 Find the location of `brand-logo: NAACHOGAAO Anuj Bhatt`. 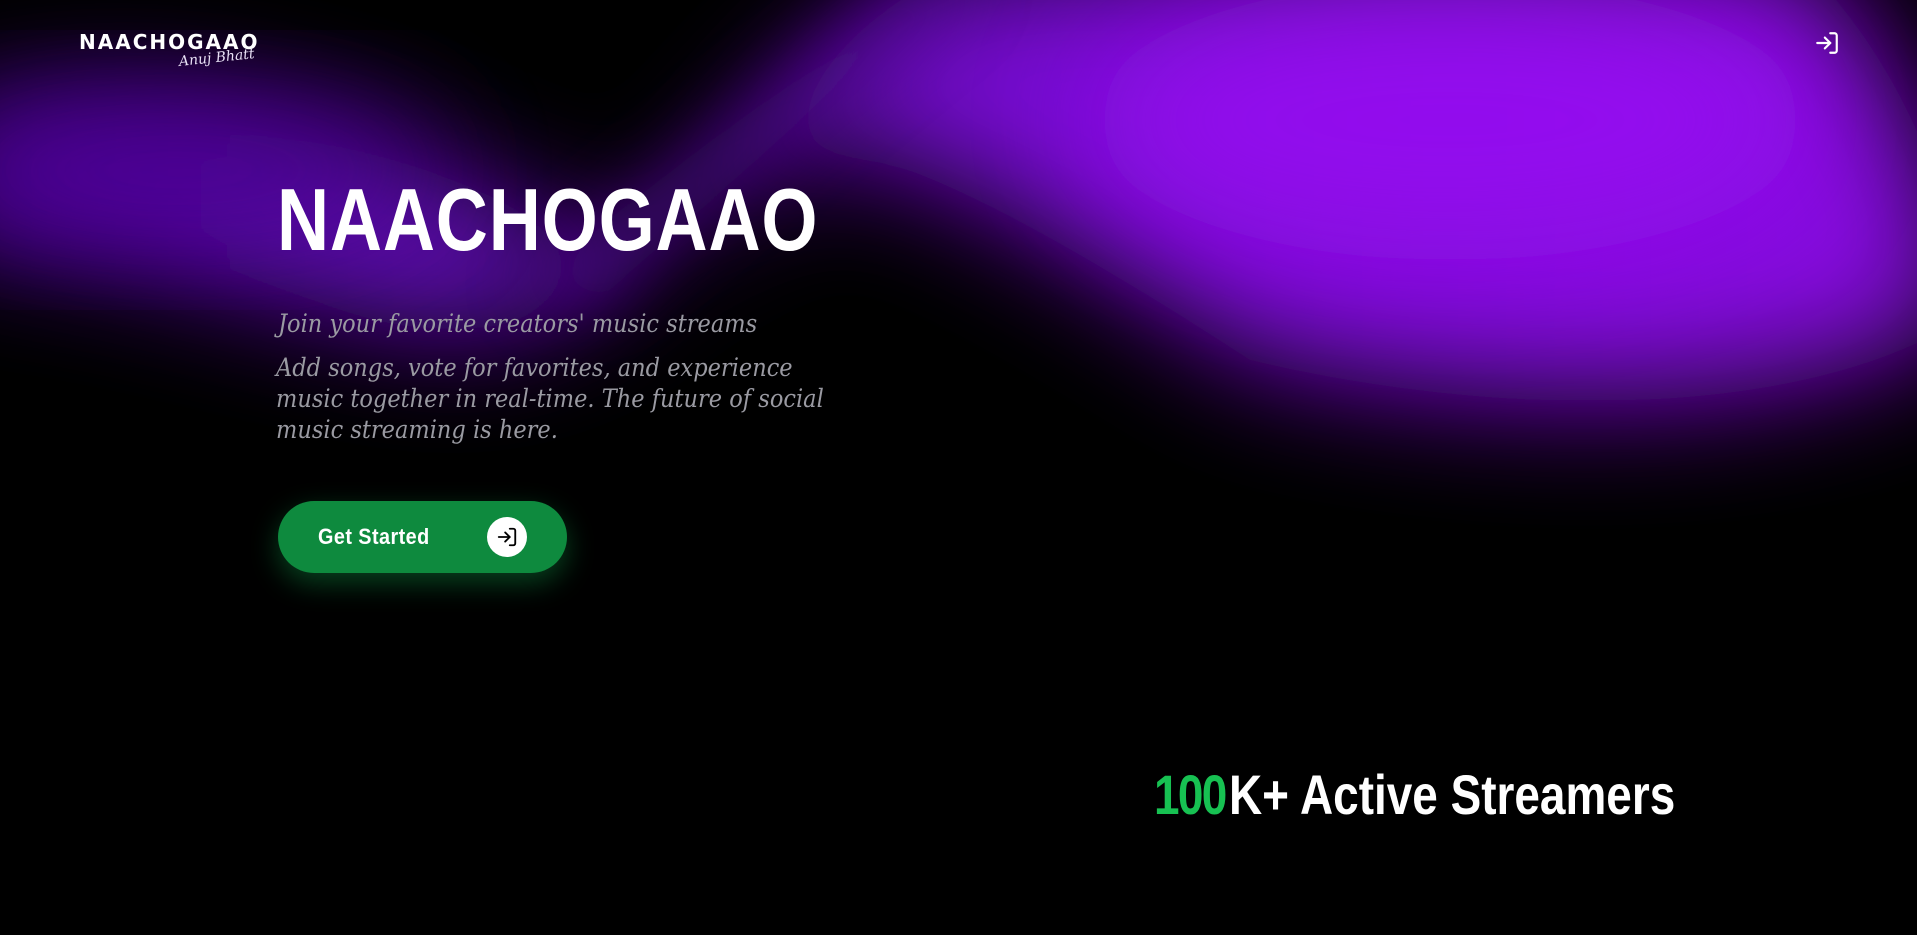

brand-logo: NAACHOGAAO Anuj Bhatt is located at coordinates (169, 49).